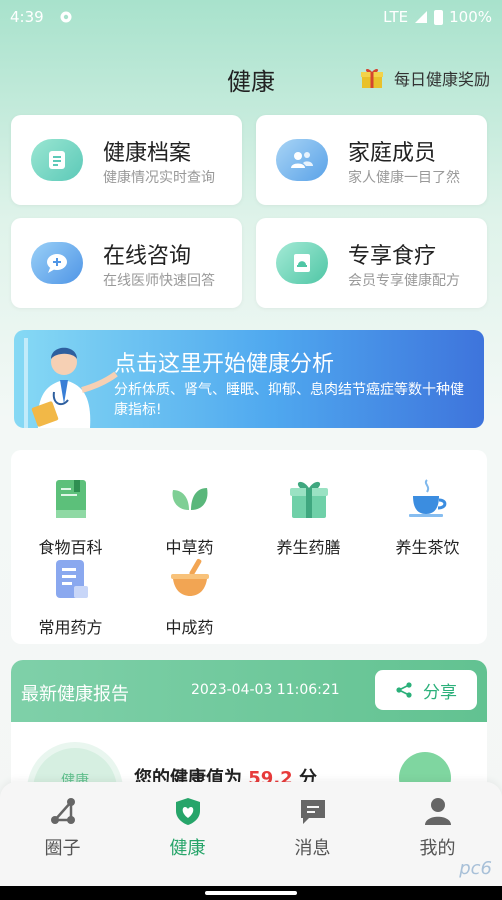  What do you see at coordinates (66, 17) in the screenshot?
I see `gear-icon` at bounding box center [66, 17].